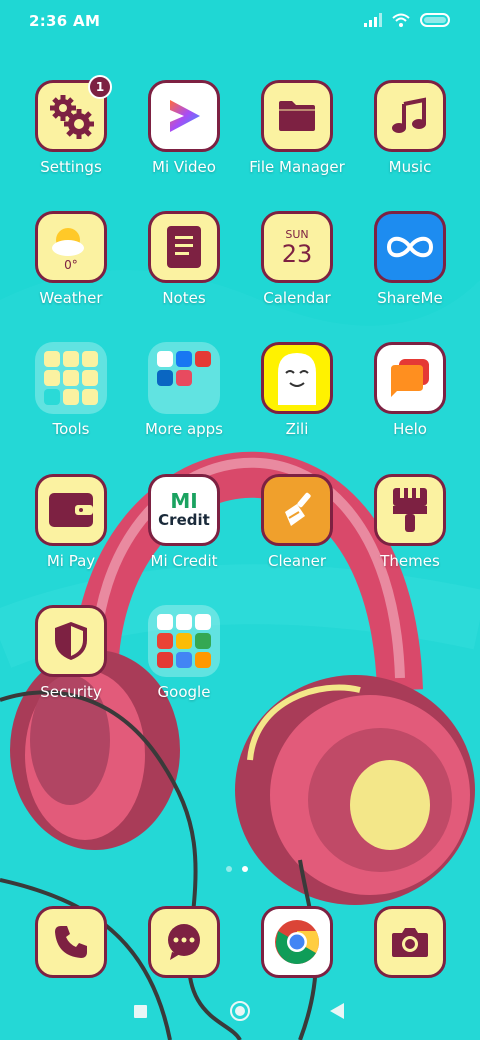 The height and width of the screenshot is (1040, 480). What do you see at coordinates (297, 298) in the screenshot?
I see `app-label: Calendar` at bounding box center [297, 298].